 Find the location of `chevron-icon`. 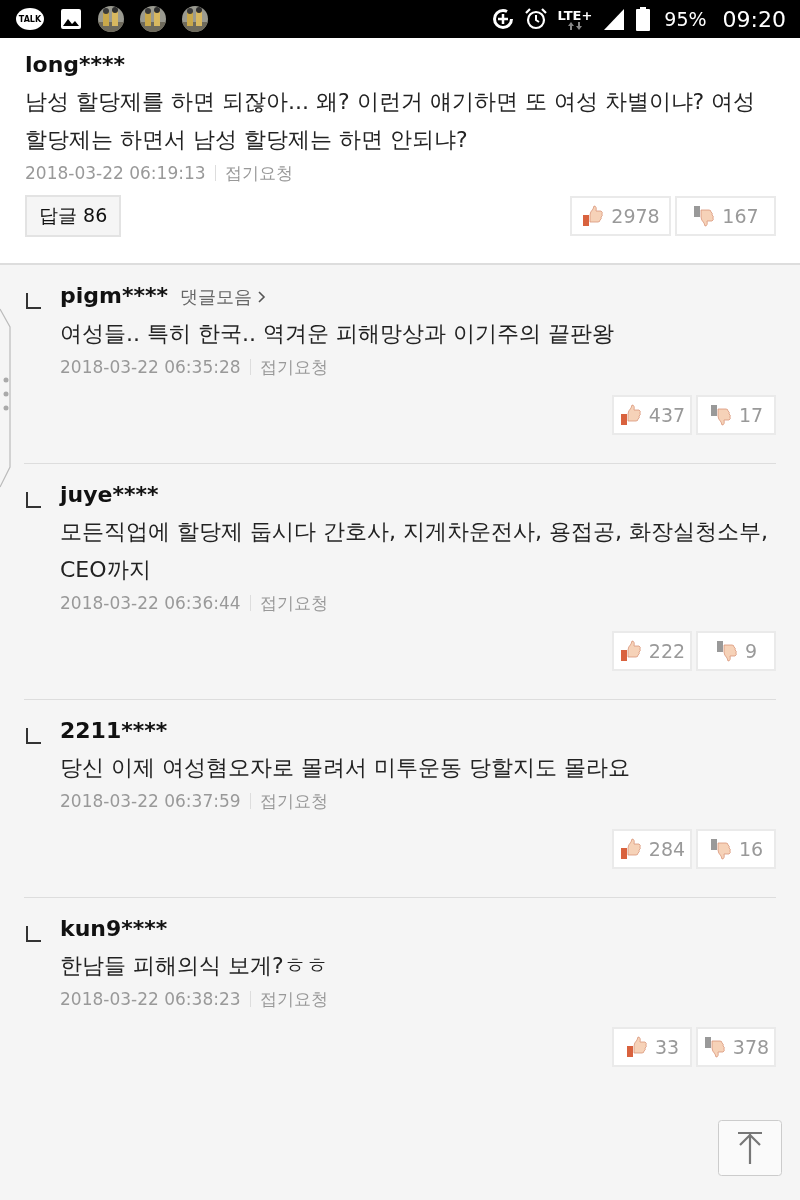

chevron-icon is located at coordinates (262, 297).